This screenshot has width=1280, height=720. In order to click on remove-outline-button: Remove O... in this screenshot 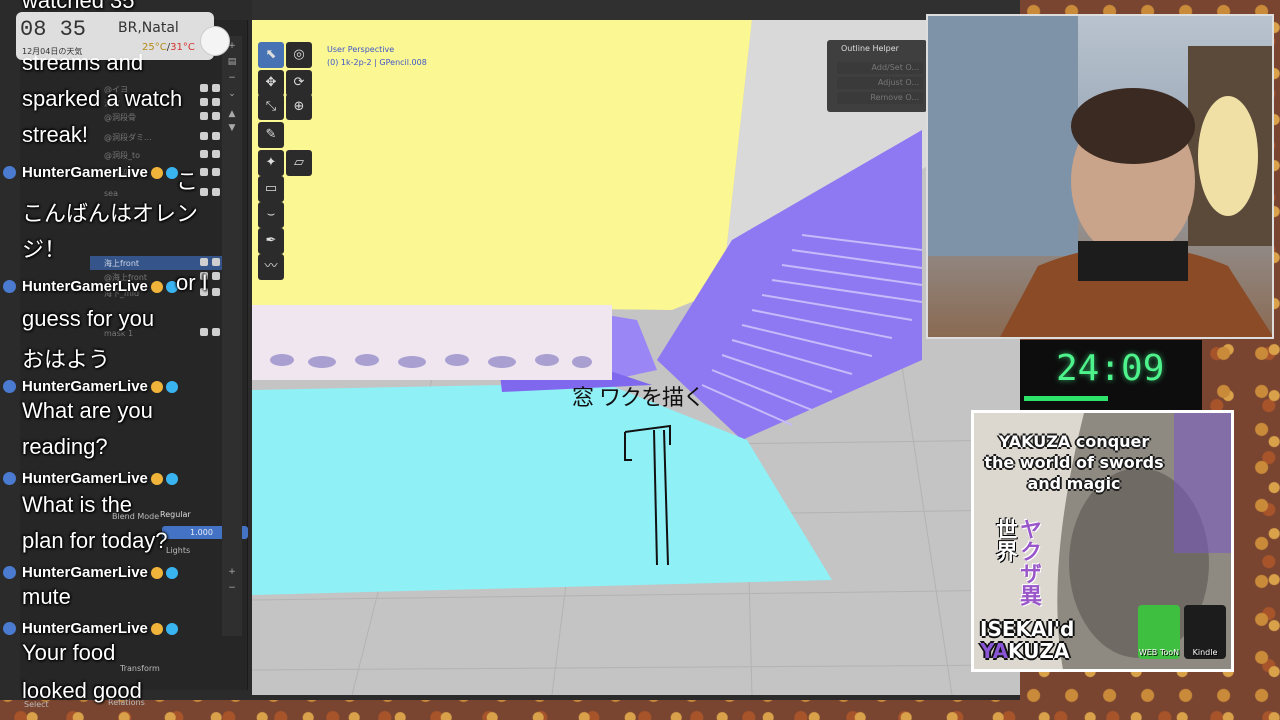, I will do `click(880, 98)`.